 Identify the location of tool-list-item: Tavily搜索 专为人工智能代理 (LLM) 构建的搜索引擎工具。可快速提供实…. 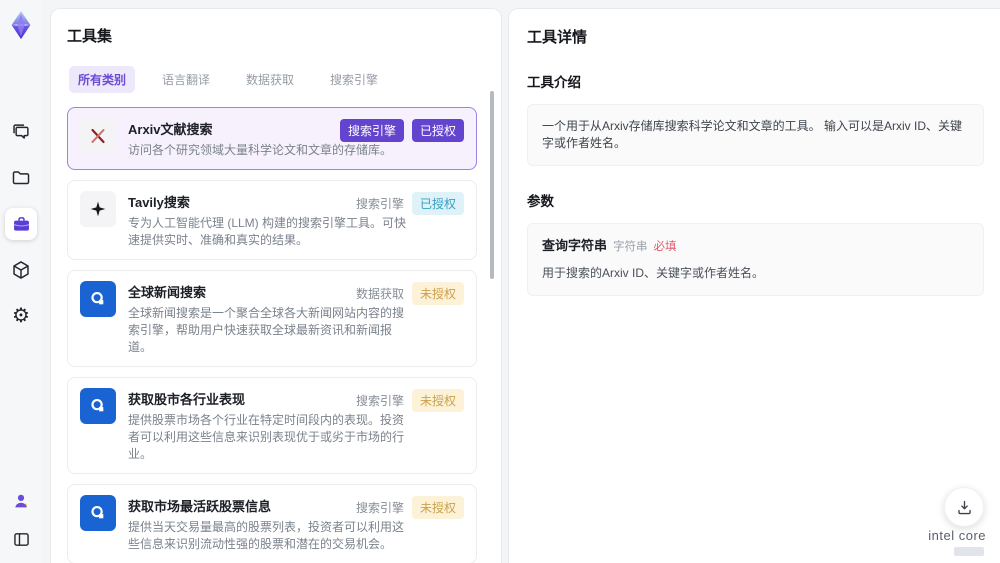
(272, 220).